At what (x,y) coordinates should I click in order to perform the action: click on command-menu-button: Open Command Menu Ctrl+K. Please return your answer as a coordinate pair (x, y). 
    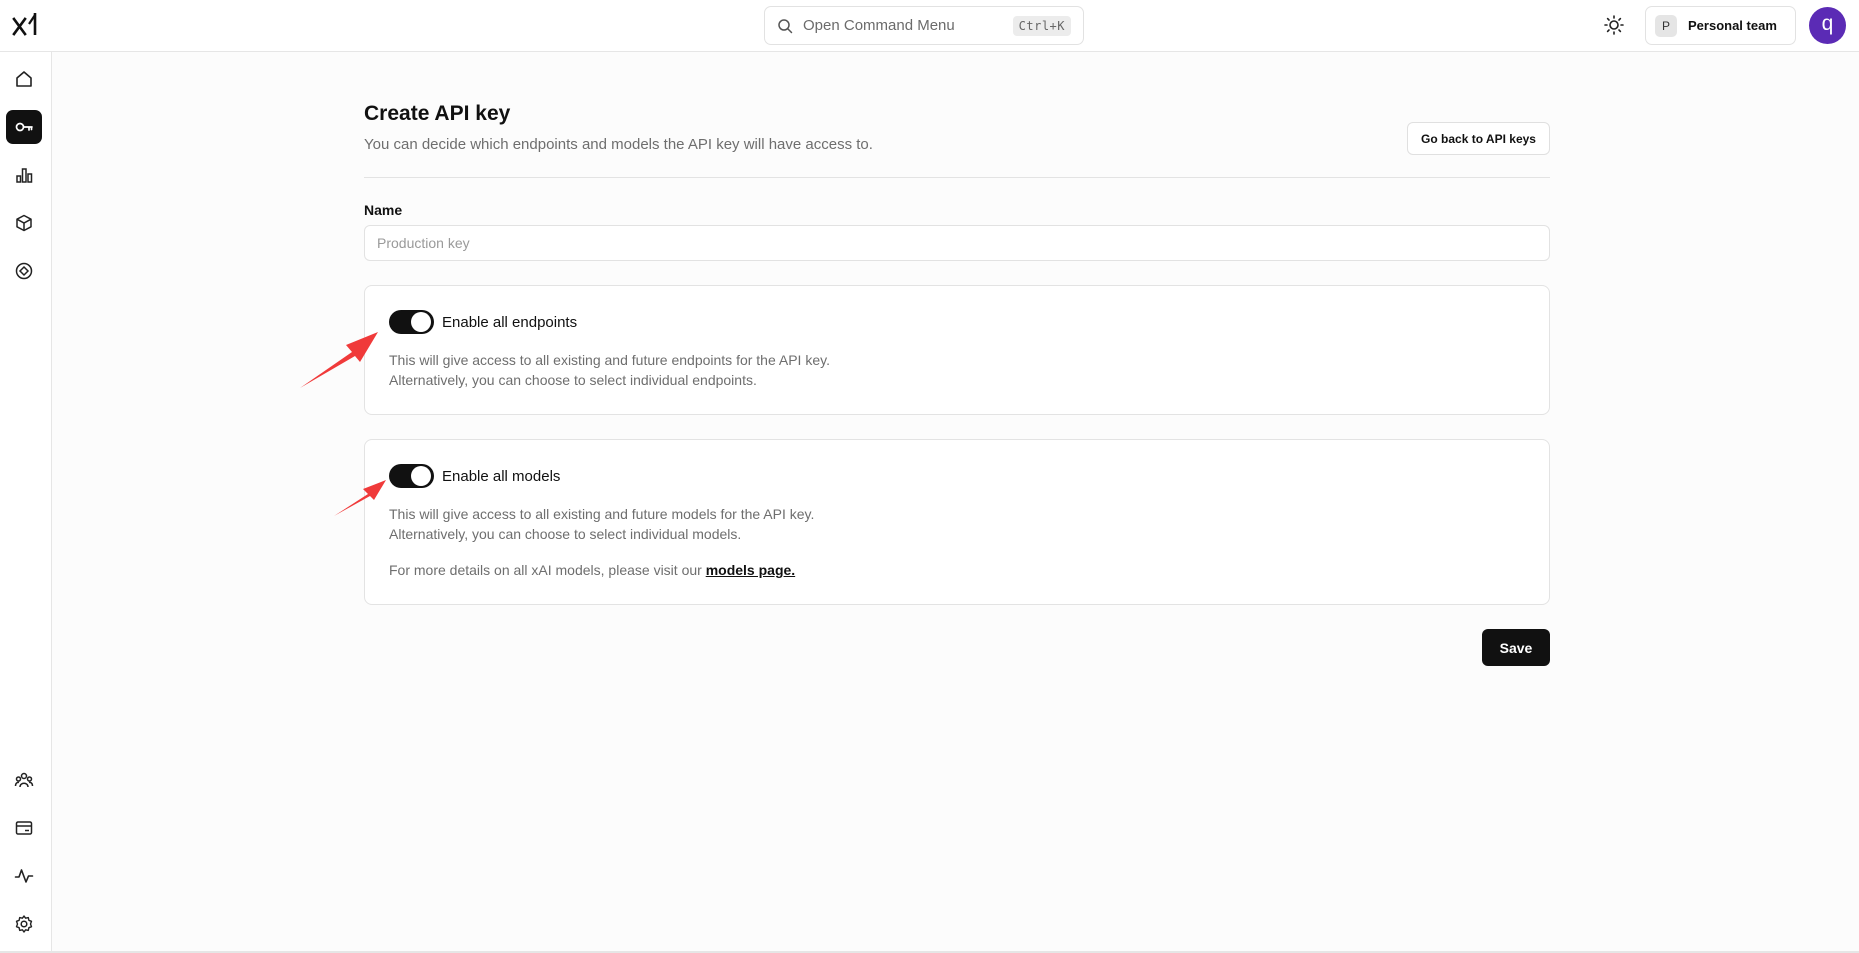
    Looking at the image, I should click on (924, 25).